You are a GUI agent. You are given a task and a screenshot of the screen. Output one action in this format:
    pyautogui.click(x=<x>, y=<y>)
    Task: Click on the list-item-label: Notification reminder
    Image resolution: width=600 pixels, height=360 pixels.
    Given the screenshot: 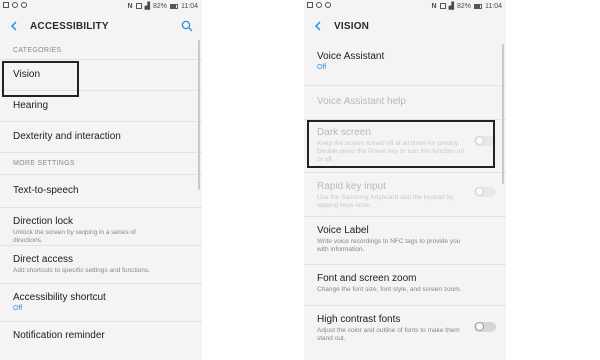 What is the action you would take?
    pyautogui.click(x=59, y=335)
    